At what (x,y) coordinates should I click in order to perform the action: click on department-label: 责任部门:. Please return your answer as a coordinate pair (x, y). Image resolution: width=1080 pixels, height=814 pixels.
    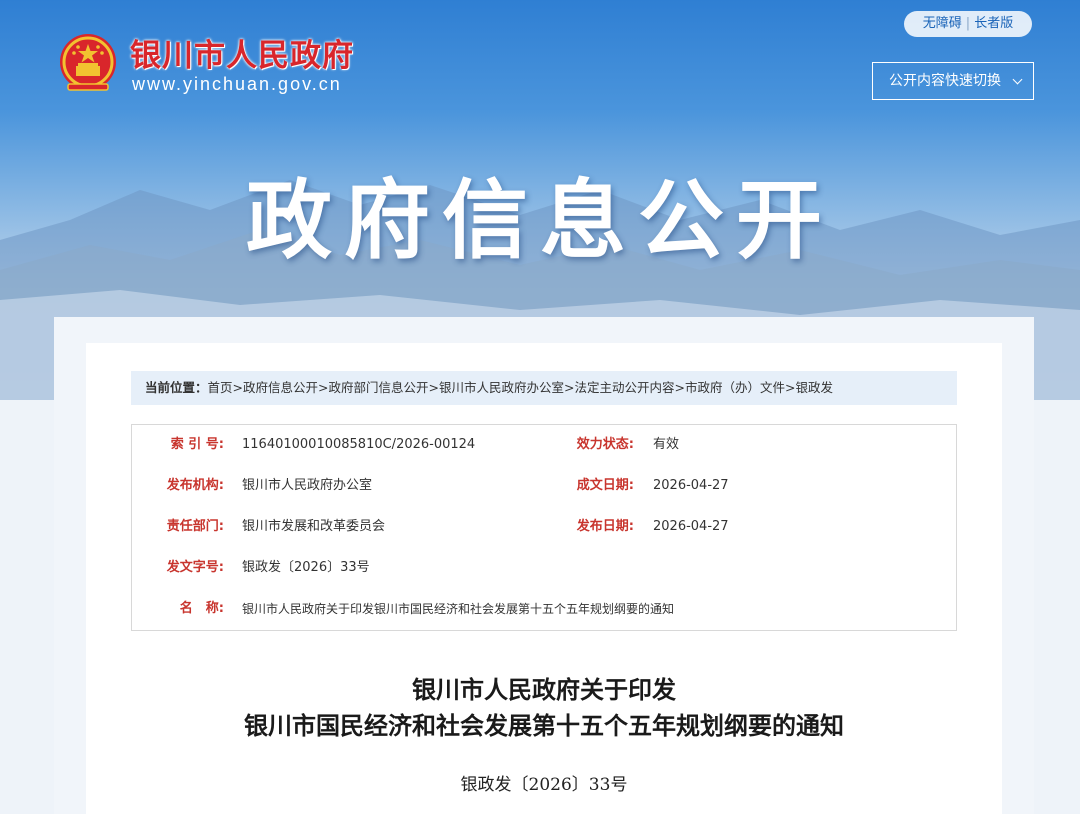
    Looking at the image, I should click on (195, 526).